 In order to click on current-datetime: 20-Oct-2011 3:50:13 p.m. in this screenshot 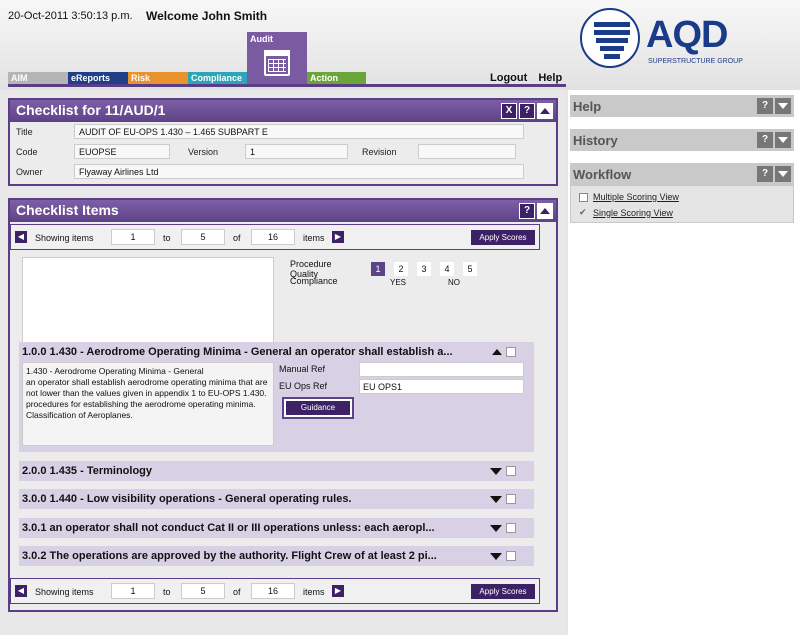, I will do `click(70, 16)`.